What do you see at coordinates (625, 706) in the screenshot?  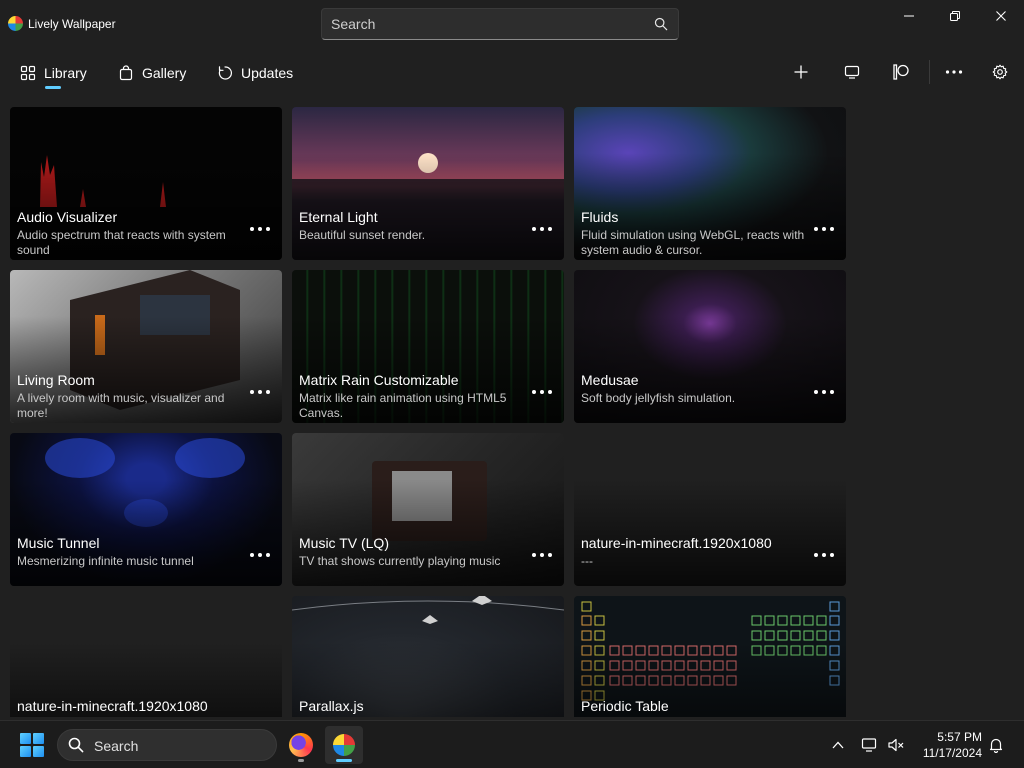 I see `tile-title: Periodic Table` at bounding box center [625, 706].